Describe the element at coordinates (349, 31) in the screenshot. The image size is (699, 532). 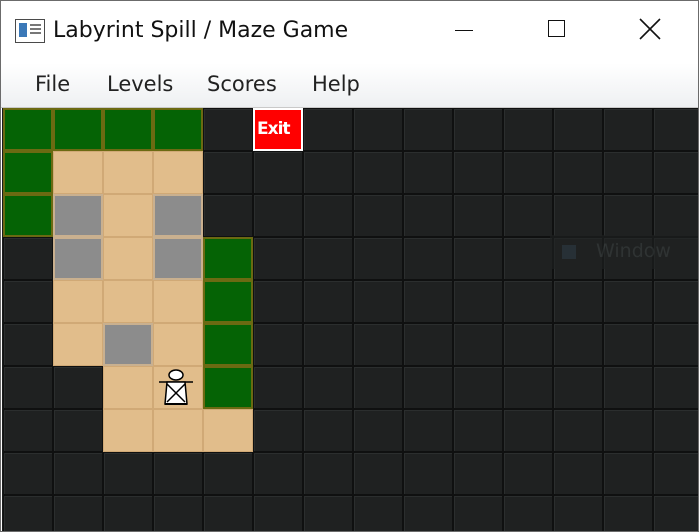
I see `title-bar: Labyrint Spill / Maze Game` at that location.